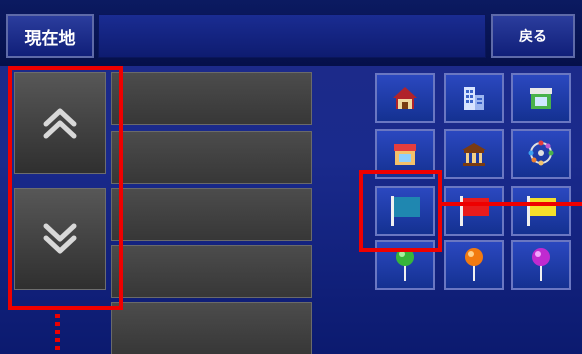  What do you see at coordinates (50, 36) in the screenshot?
I see `current-location-button: 現在地` at bounding box center [50, 36].